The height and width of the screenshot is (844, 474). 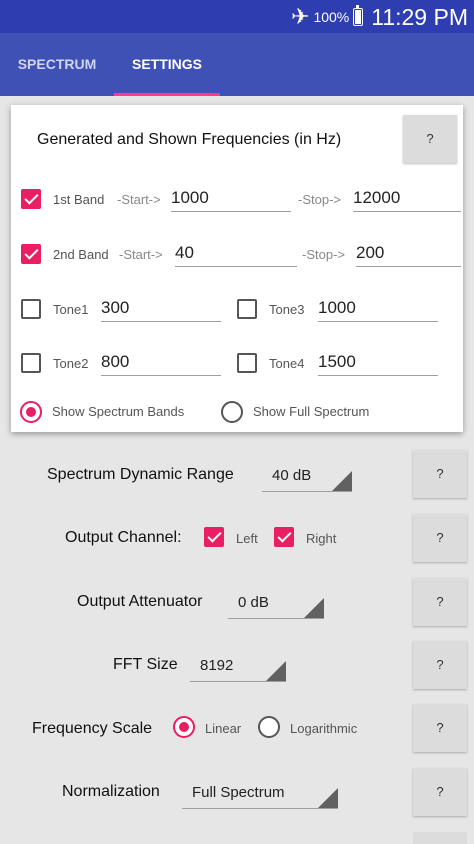 What do you see at coordinates (140, 474) in the screenshot?
I see `dynamic-range-label: Spectrum Dynamic Range` at bounding box center [140, 474].